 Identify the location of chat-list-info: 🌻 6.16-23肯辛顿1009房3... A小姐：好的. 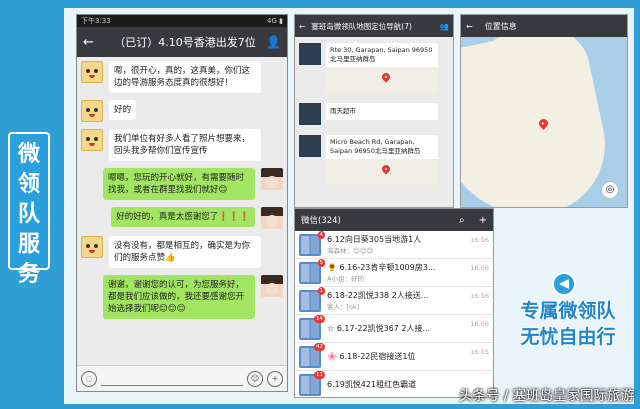
(398, 272).